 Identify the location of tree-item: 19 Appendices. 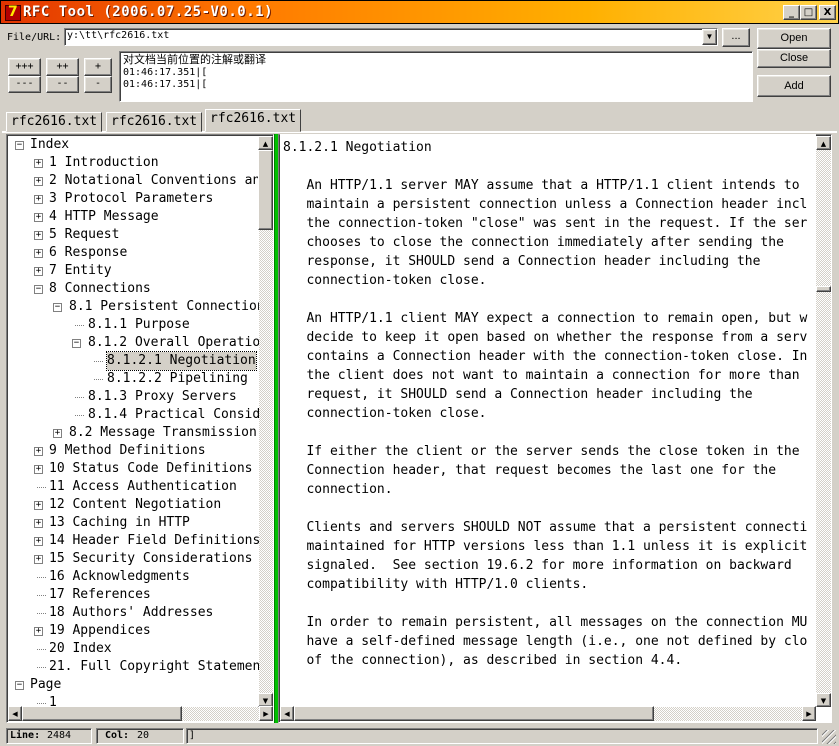
(100, 631).